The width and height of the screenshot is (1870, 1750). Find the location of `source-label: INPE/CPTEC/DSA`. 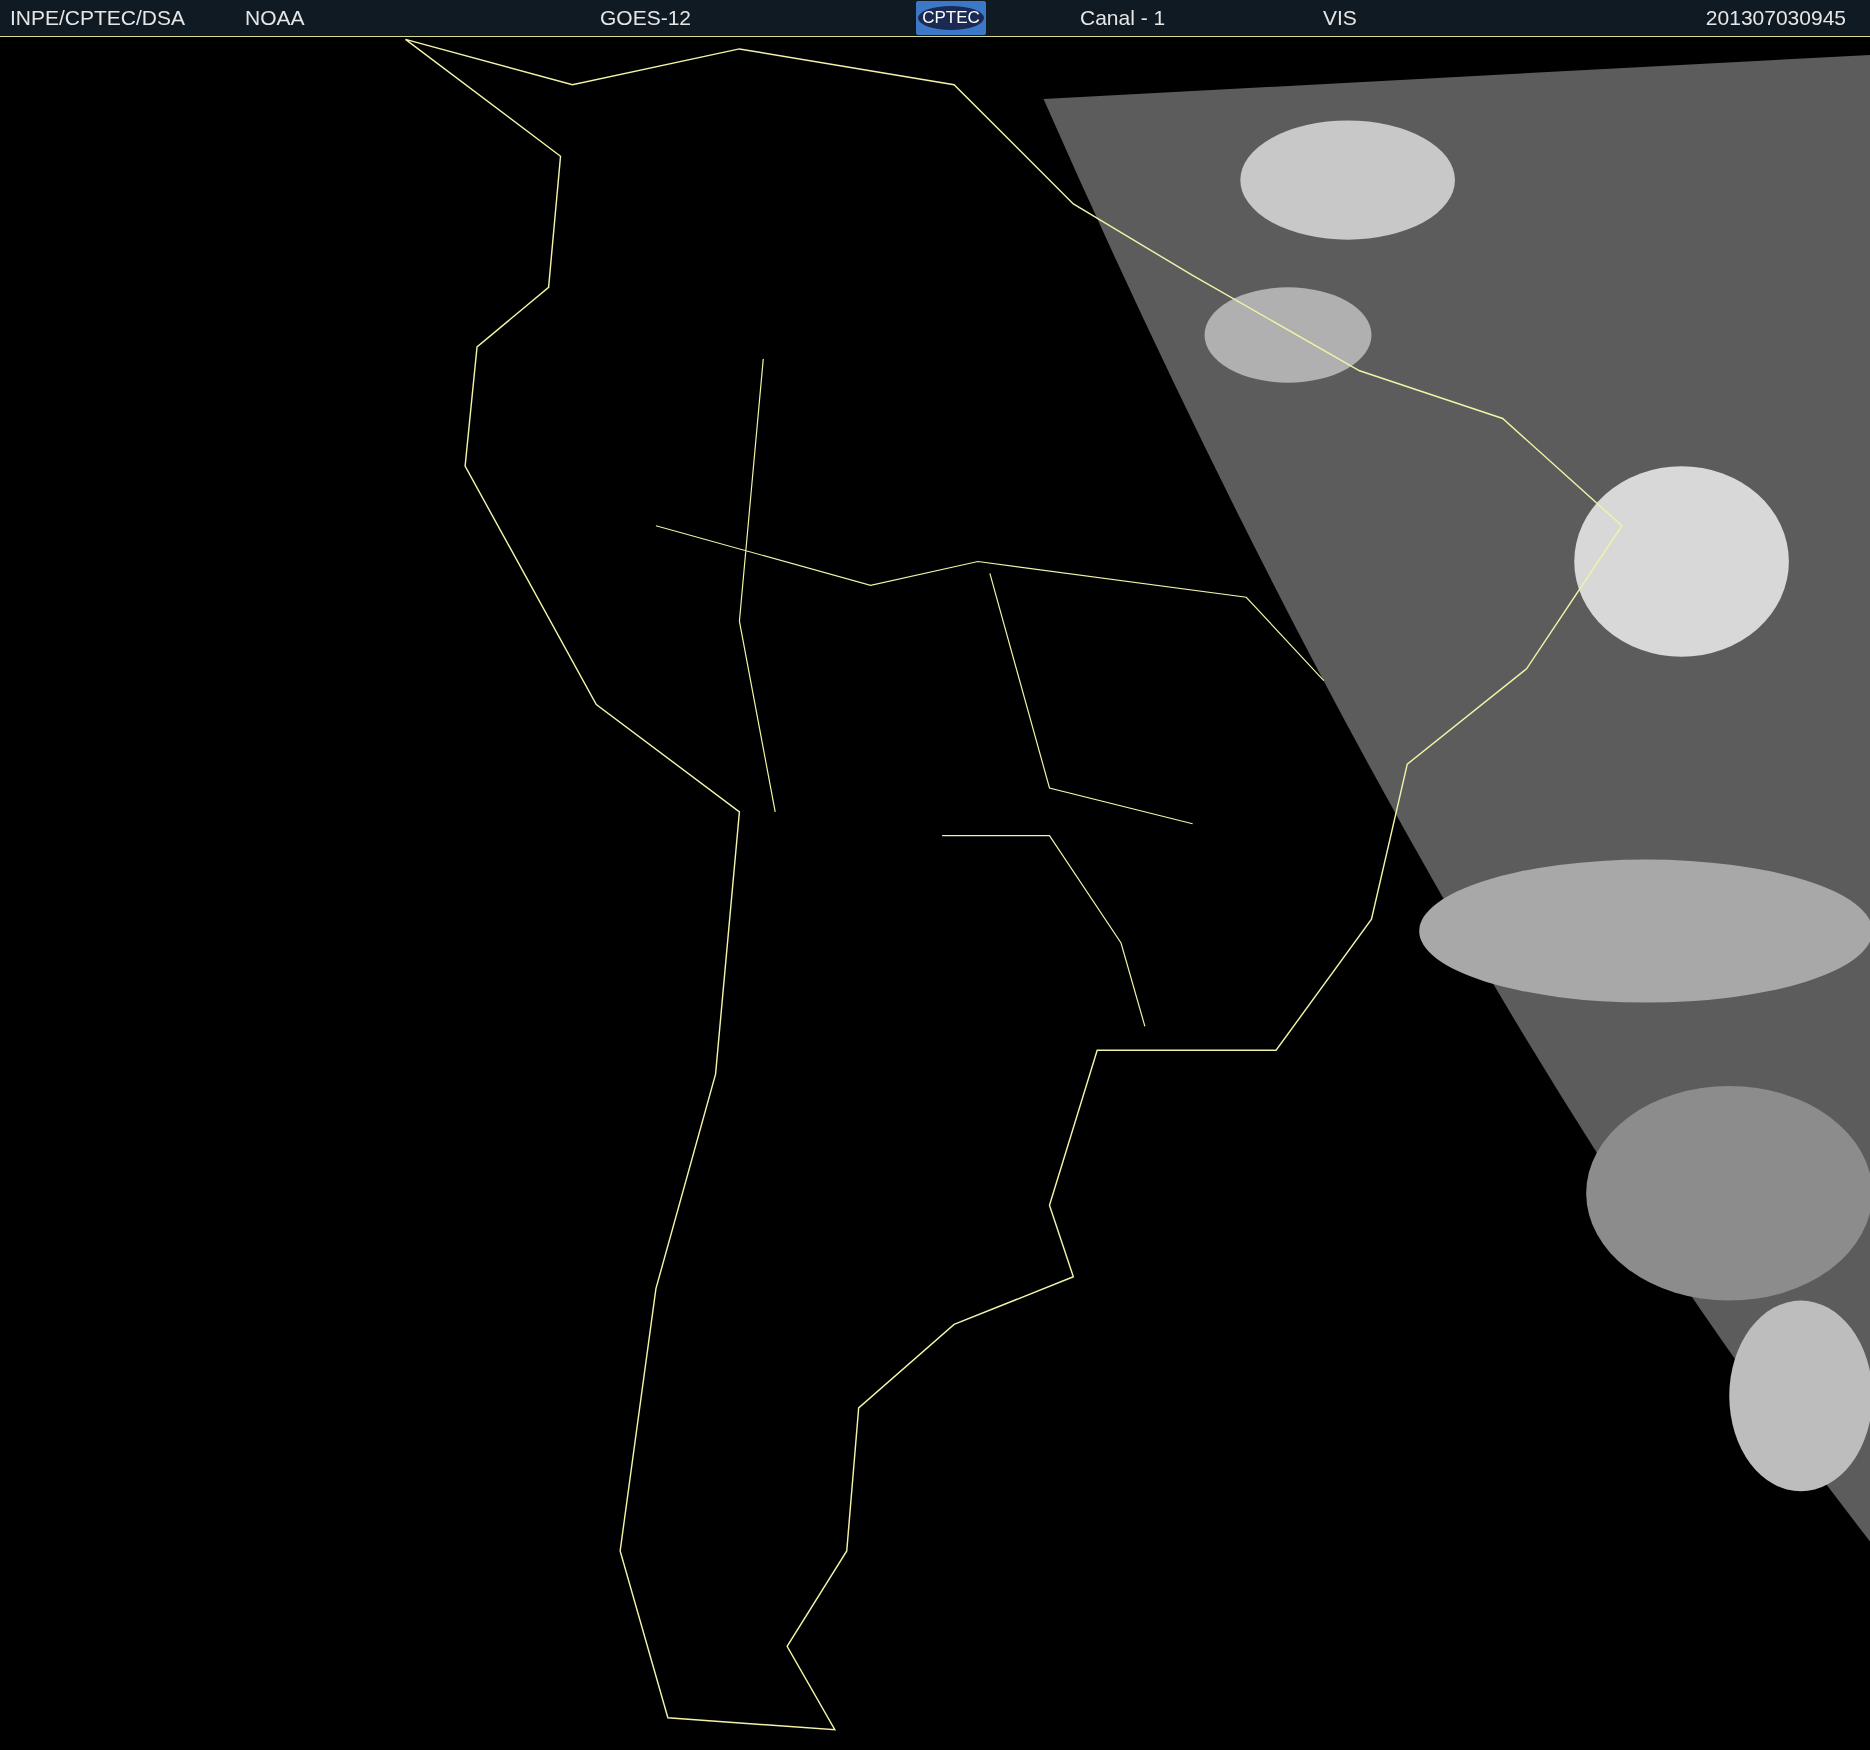

source-label: INPE/CPTEC/DSA is located at coordinates (98, 18).